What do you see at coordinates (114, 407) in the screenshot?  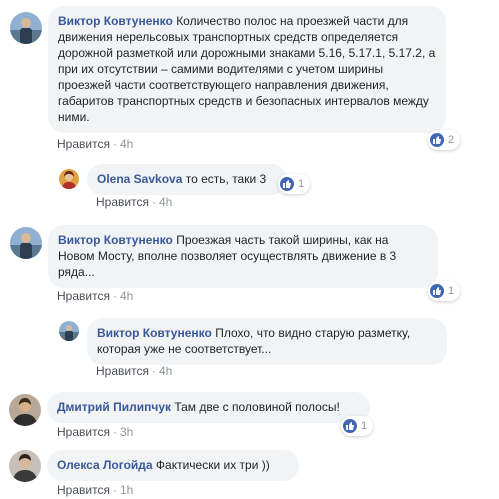 I see `comment-author: Дмитрий Пилипчук` at bounding box center [114, 407].